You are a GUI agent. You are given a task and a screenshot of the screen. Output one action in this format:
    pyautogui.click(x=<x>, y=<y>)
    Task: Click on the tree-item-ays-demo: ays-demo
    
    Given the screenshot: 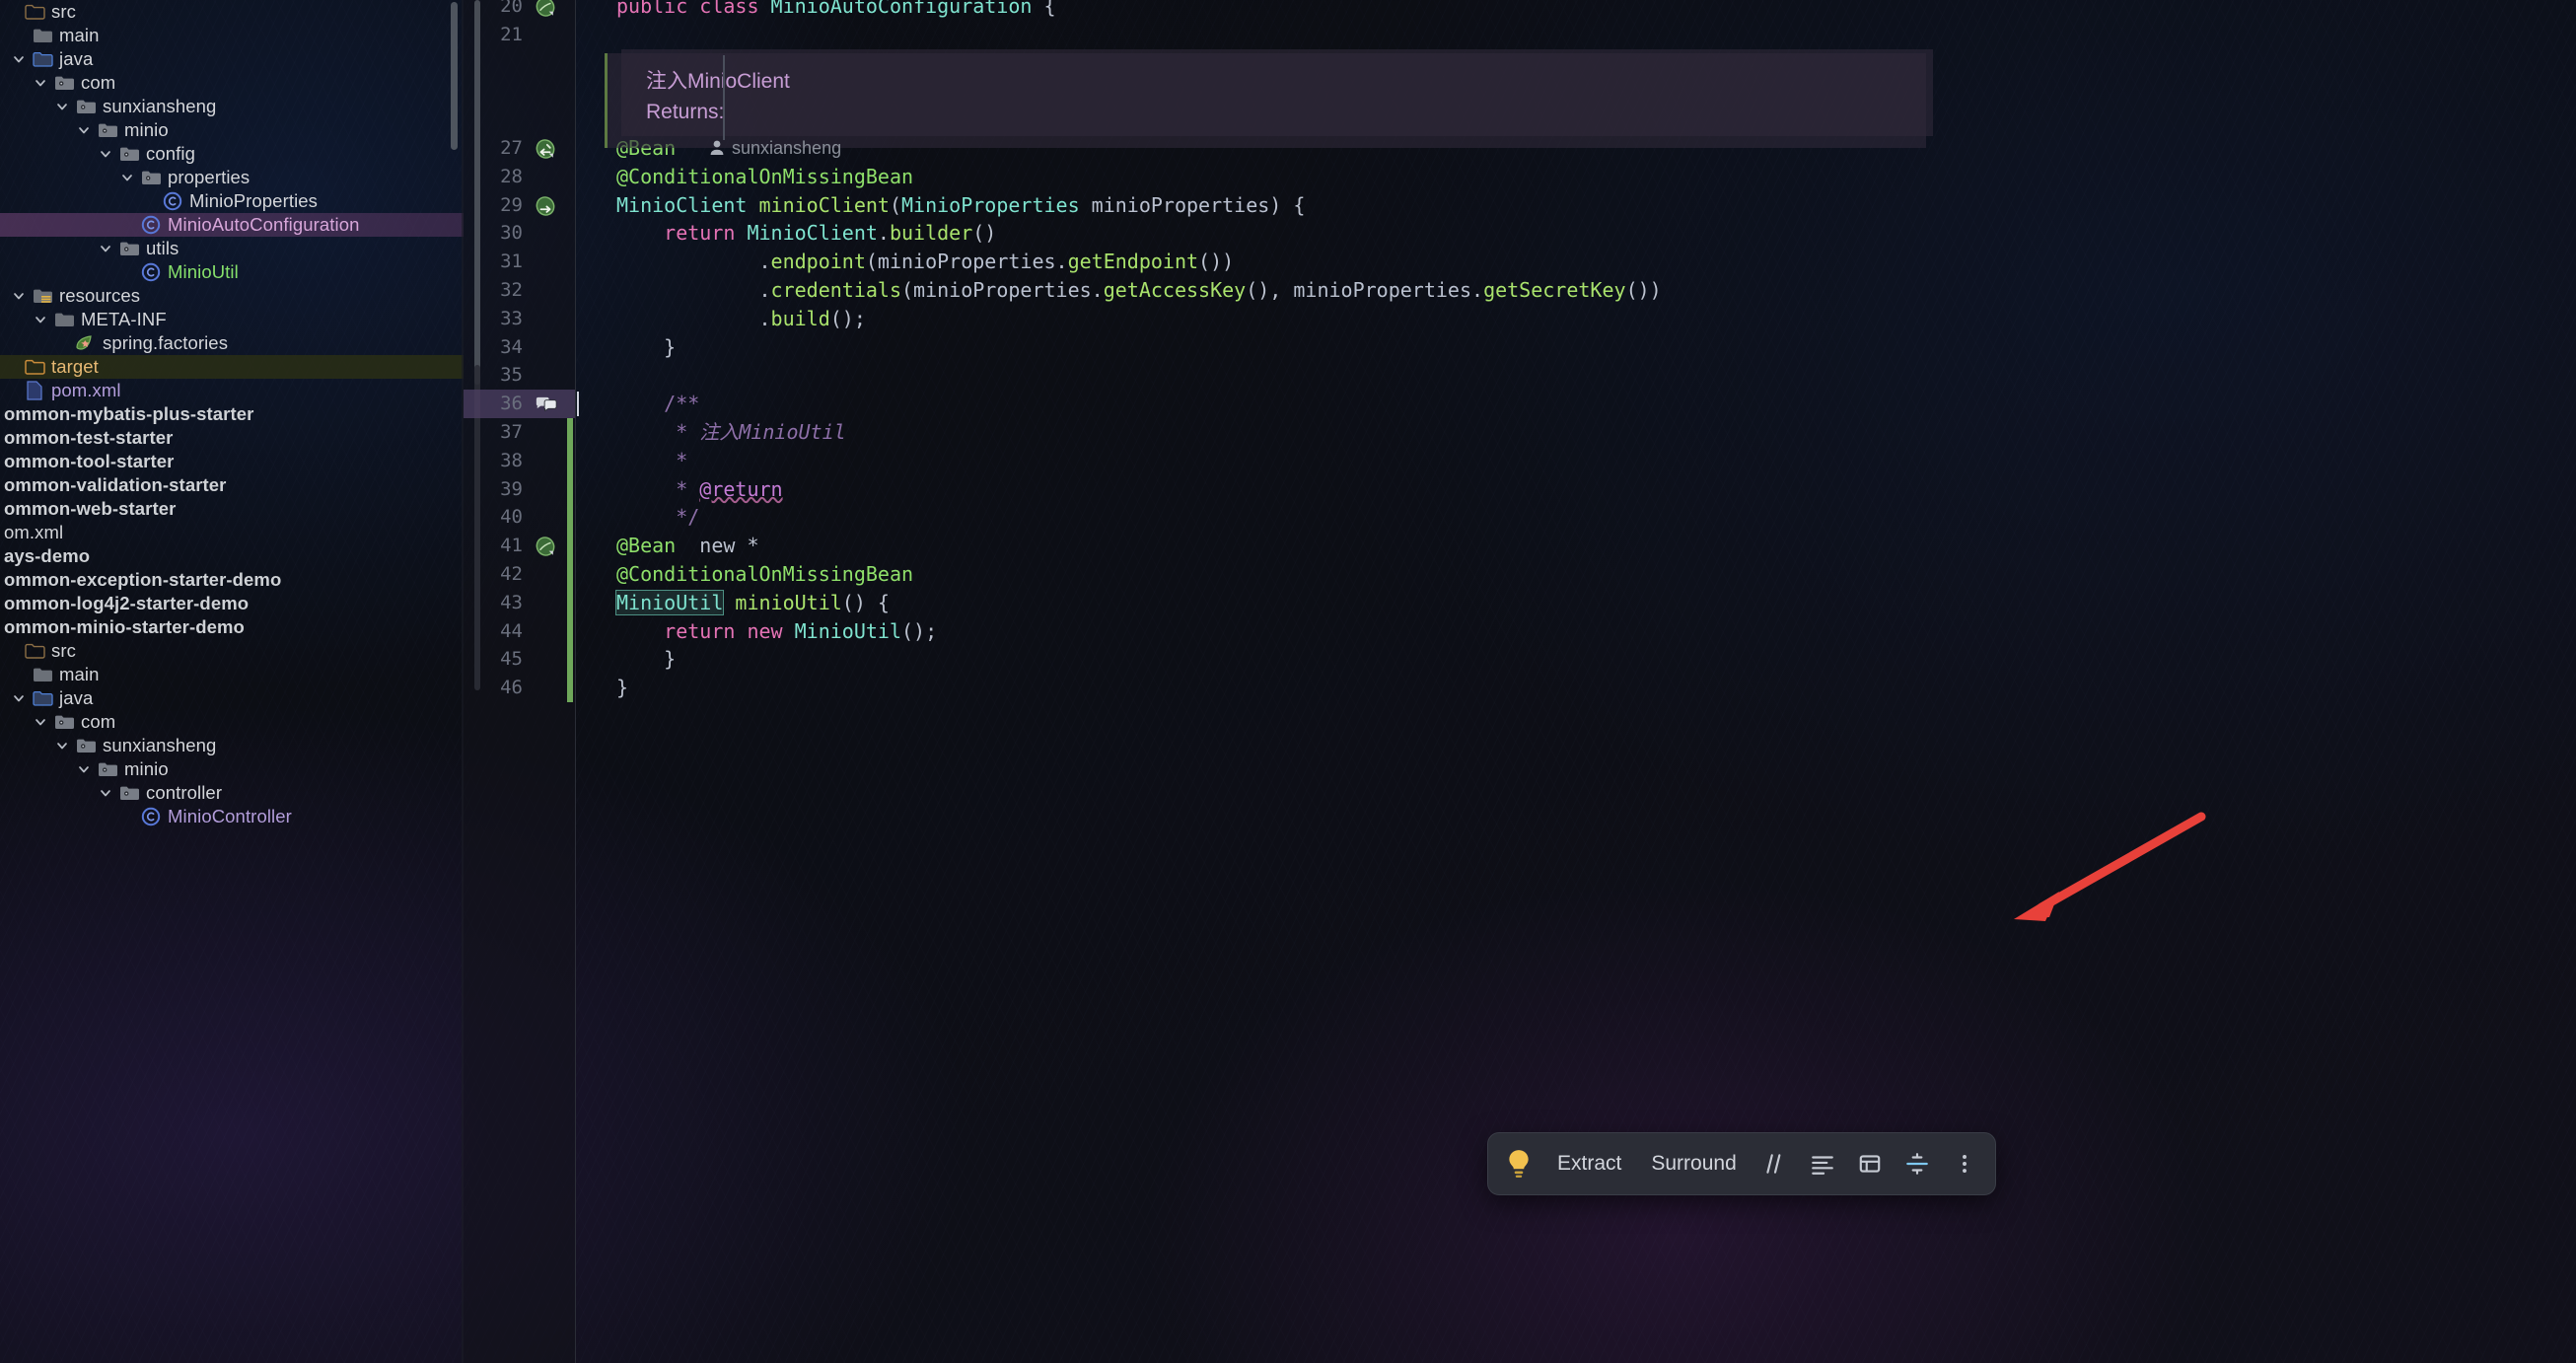 What is the action you would take?
    pyautogui.click(x=232, y=556)
    